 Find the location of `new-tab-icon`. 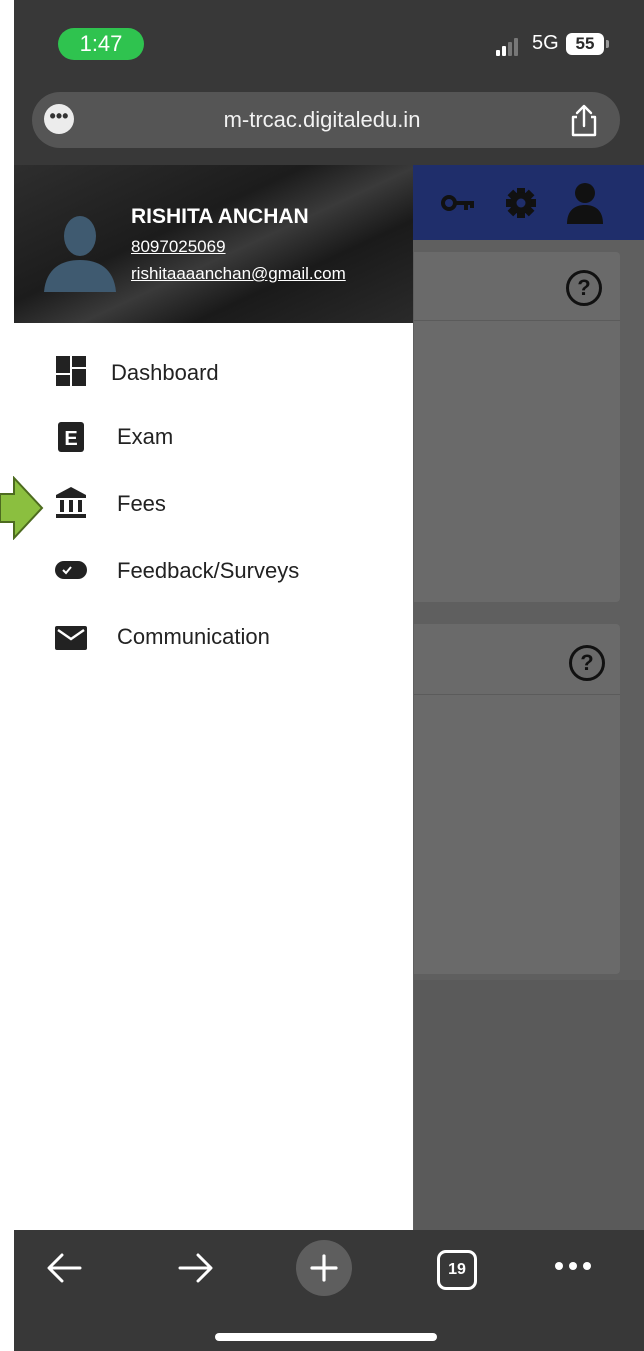

new-tab-icon is located at coordinates (324, 1268).